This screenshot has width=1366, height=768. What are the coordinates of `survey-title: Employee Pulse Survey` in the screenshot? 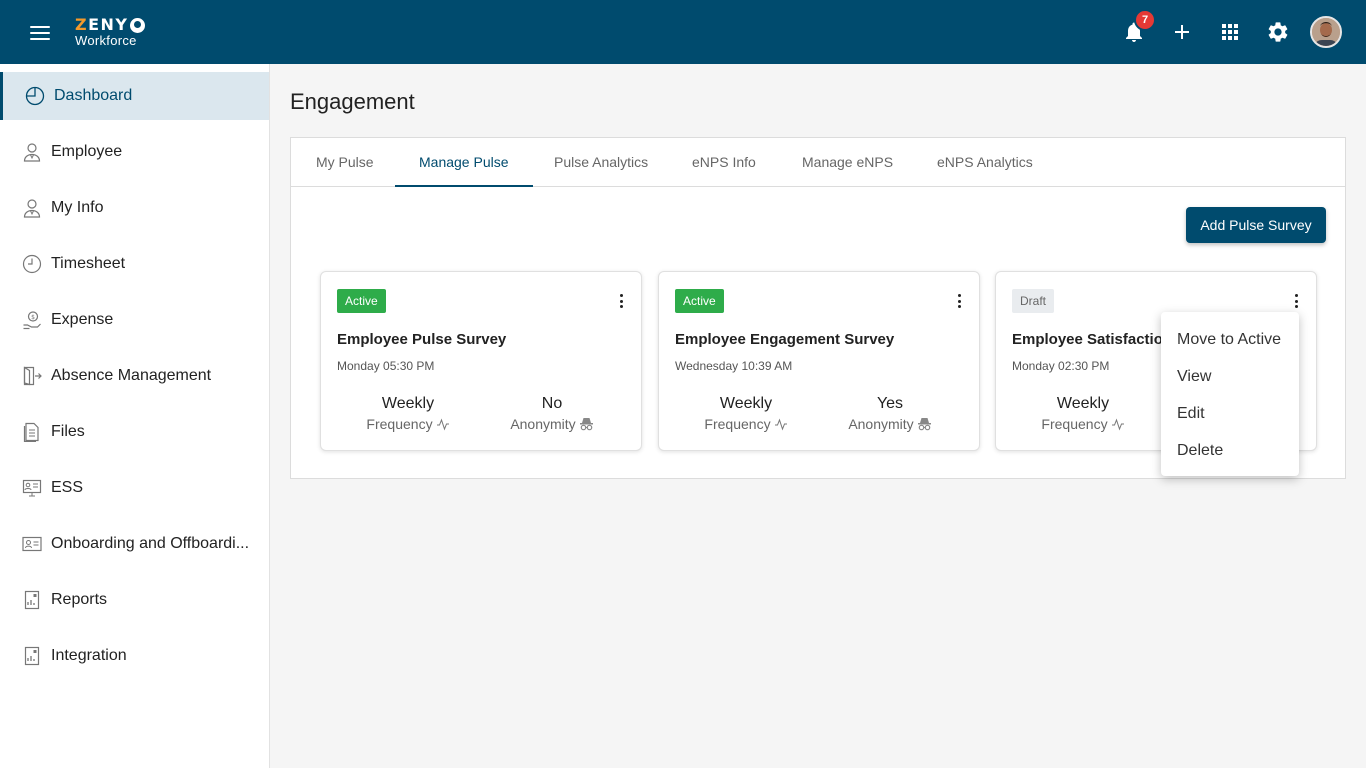 It's located at (422, 339).